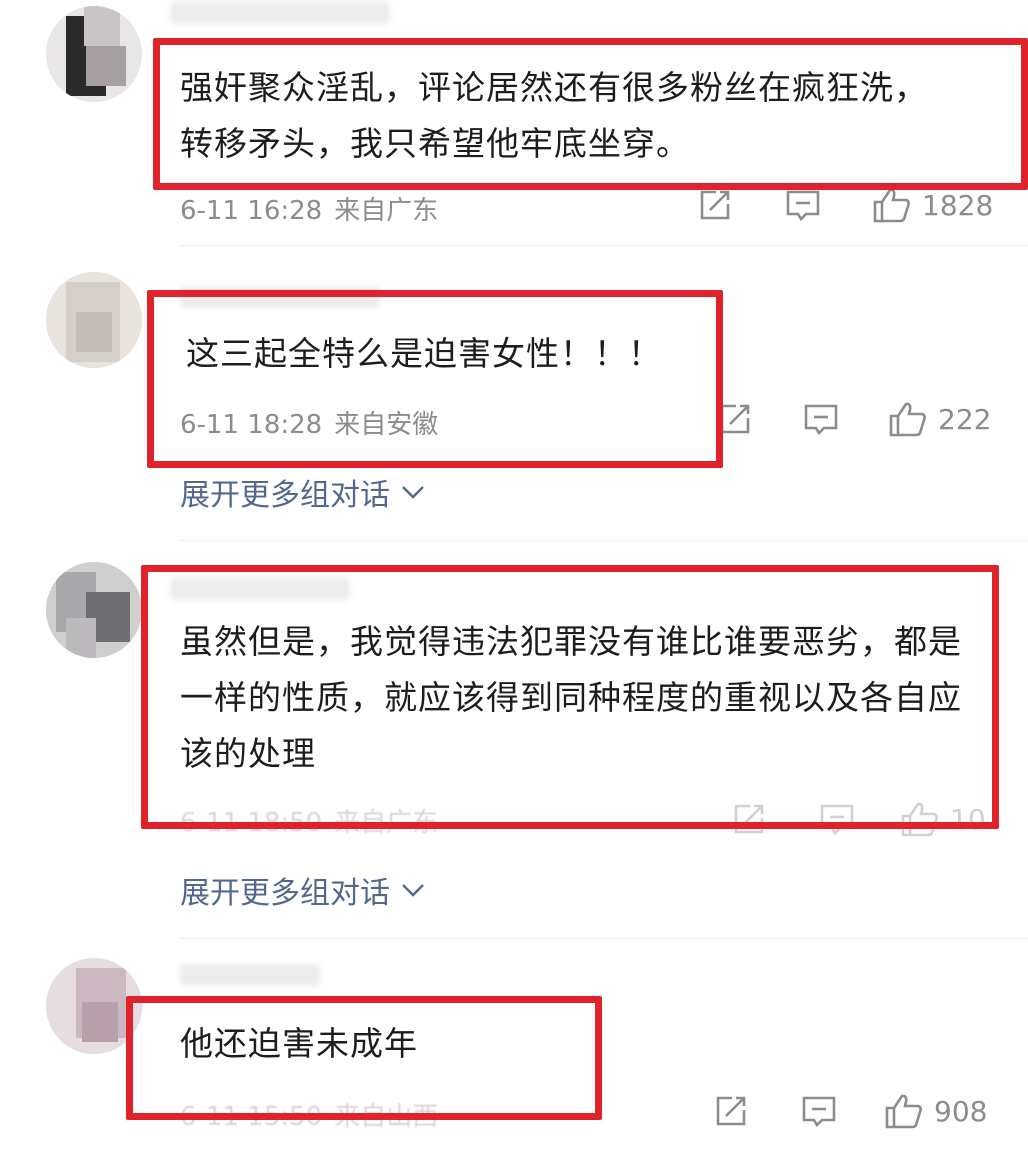 Image resolution: width=1028 pixels, height=1170 pixels. I want to click on comment-actions: 222, so click(853, 419).